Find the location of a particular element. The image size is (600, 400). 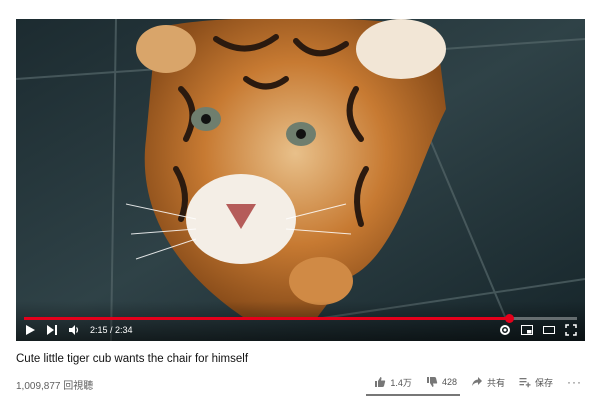

settings-icon is located at coordinates (505, 330).